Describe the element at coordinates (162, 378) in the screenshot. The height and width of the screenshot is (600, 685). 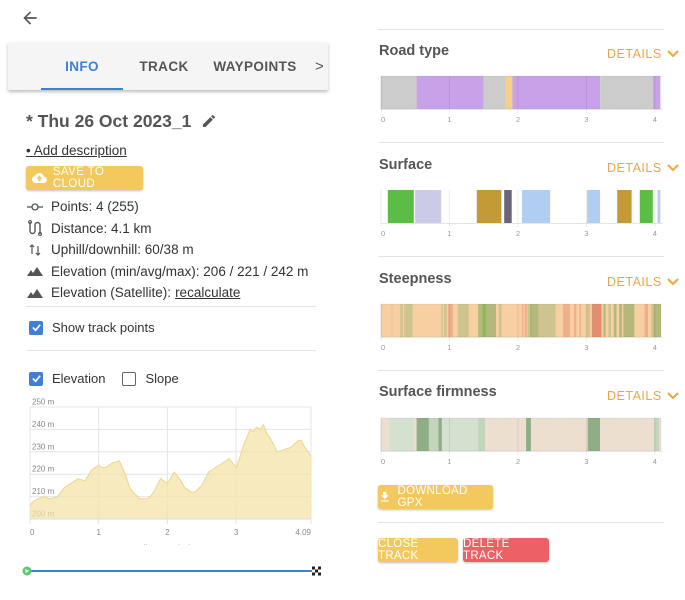
I see `slope-label: Slope` at that location.